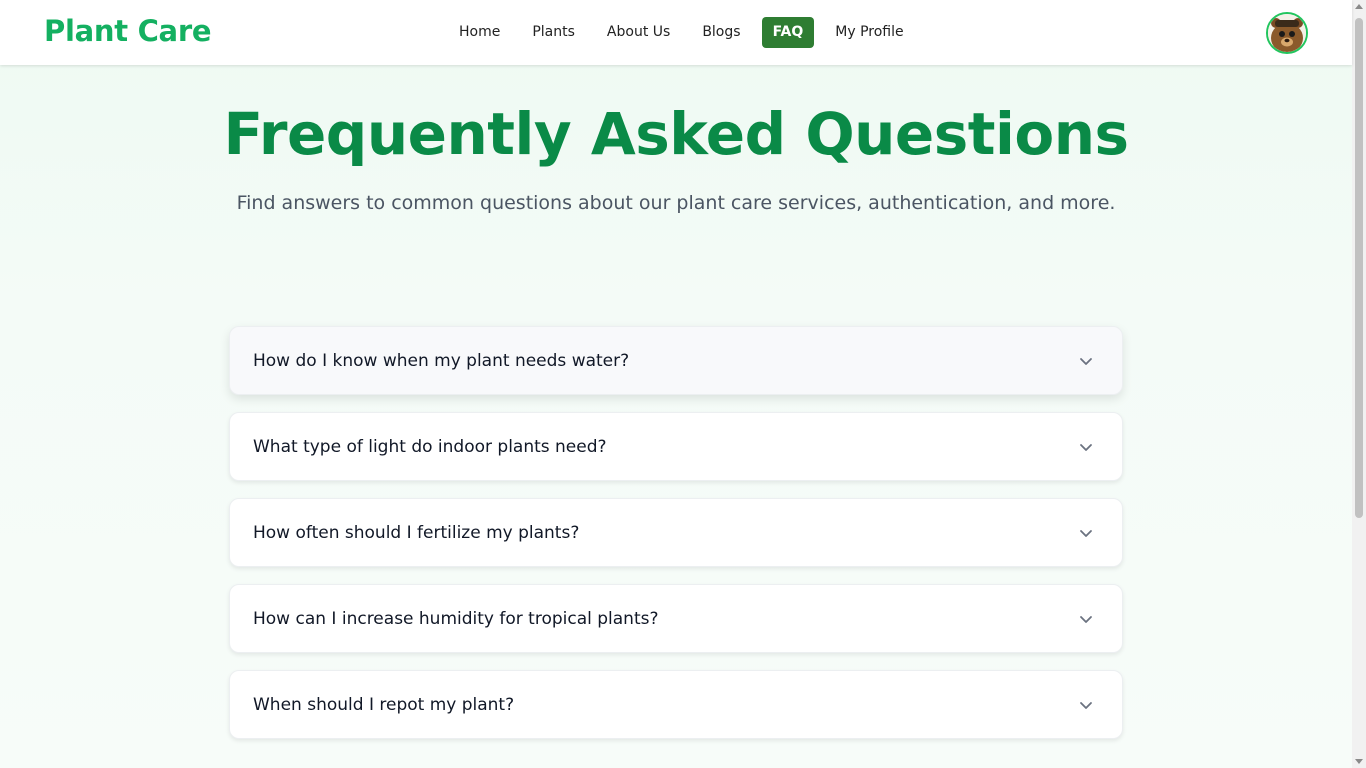  Describe the element at coordinates (416, 532) in the screenshot. I see `faq-question: How often should I fertilize my plants?` at that location.